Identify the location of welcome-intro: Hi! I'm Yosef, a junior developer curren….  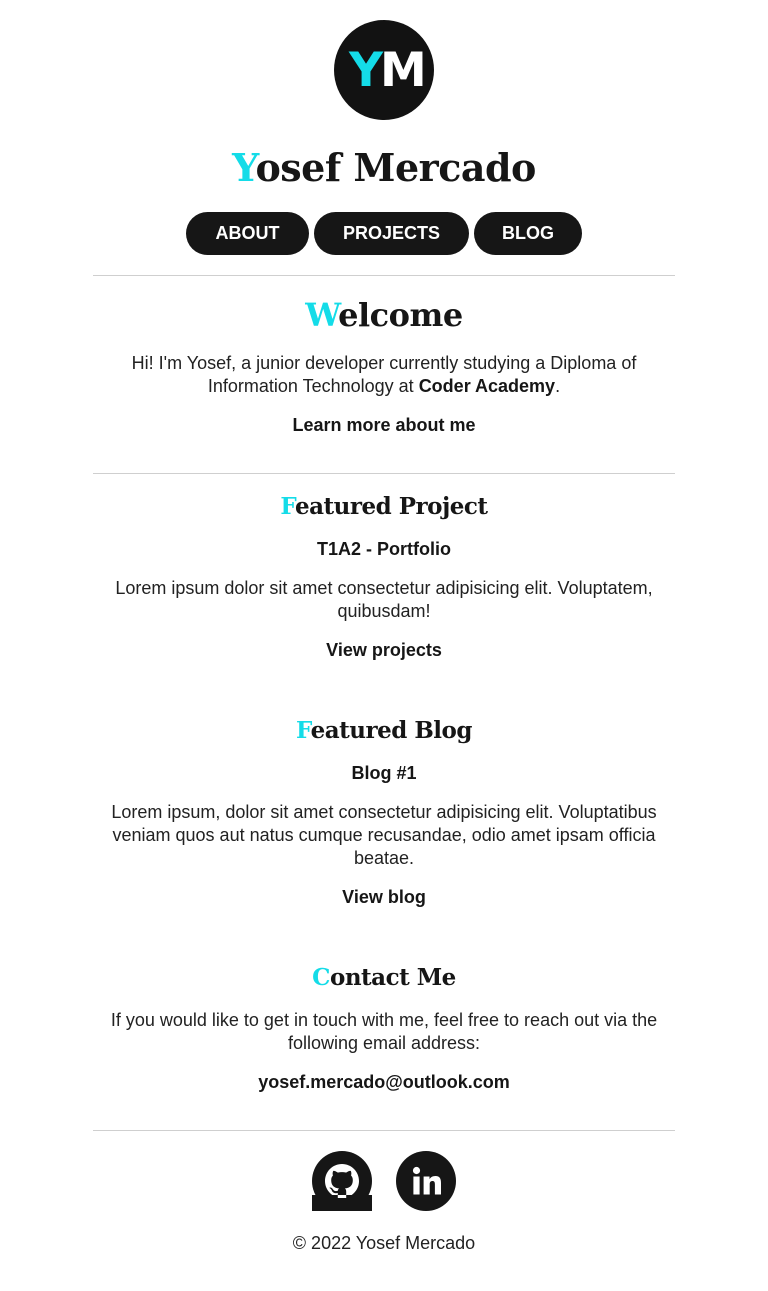
(384, 375).